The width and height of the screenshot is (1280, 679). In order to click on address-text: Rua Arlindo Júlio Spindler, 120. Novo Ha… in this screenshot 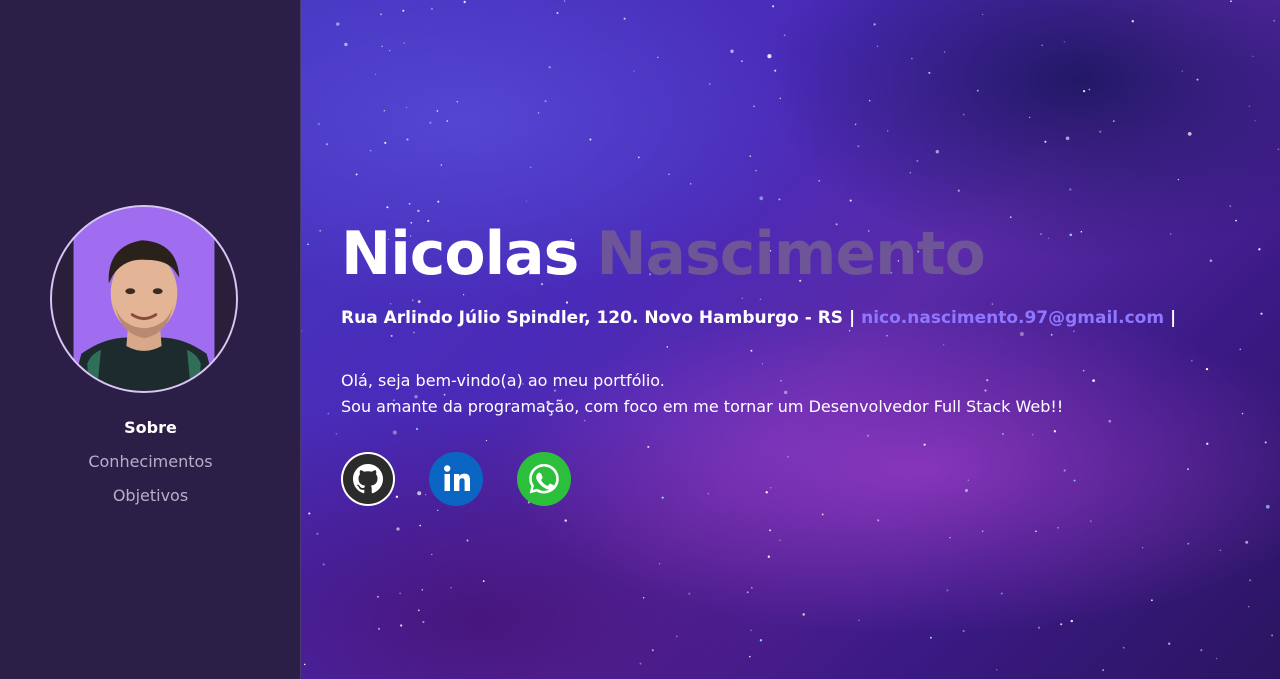, I will do `click(598, 318)`.